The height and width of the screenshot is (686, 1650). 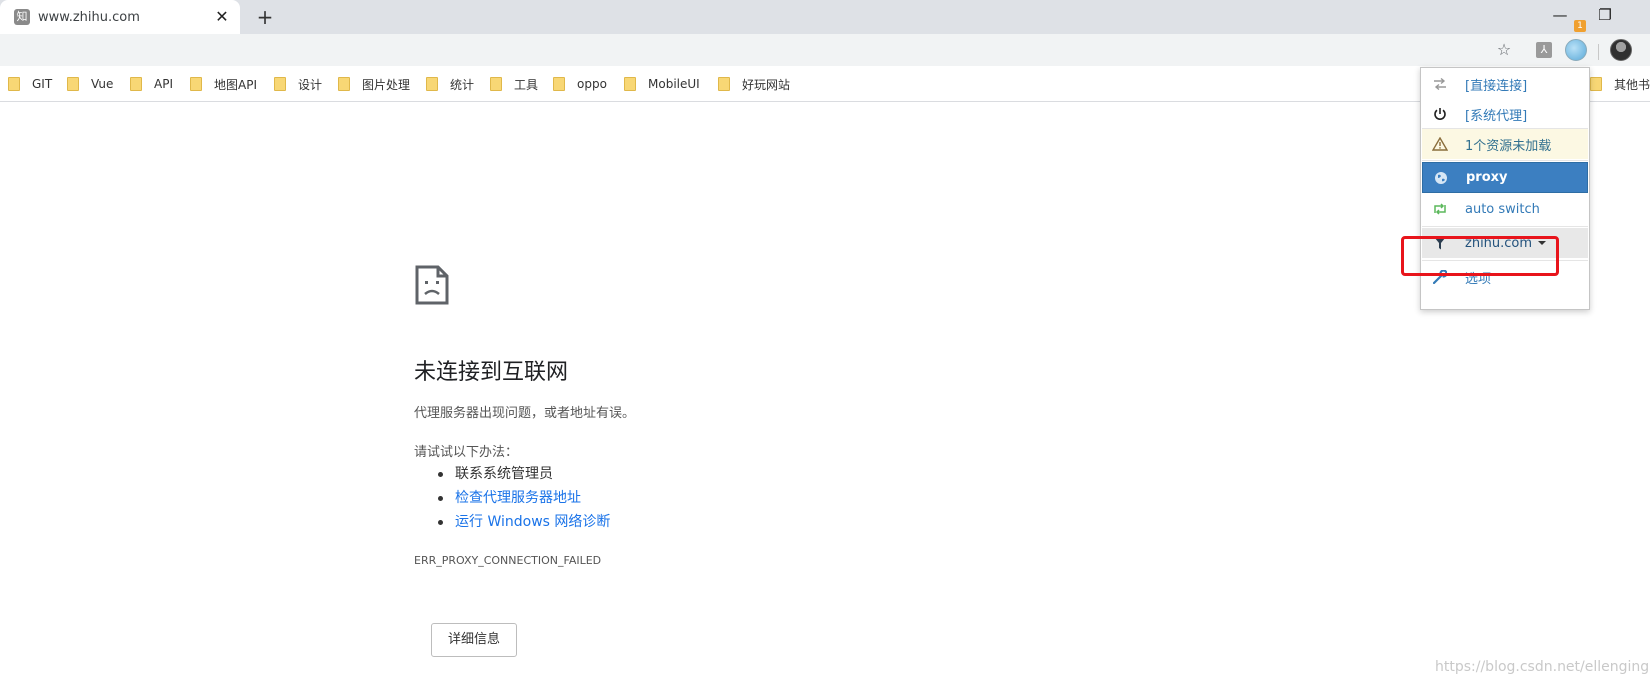 I want to click on menu-item-direct: [直接连接], so click(x=1505, y=84).